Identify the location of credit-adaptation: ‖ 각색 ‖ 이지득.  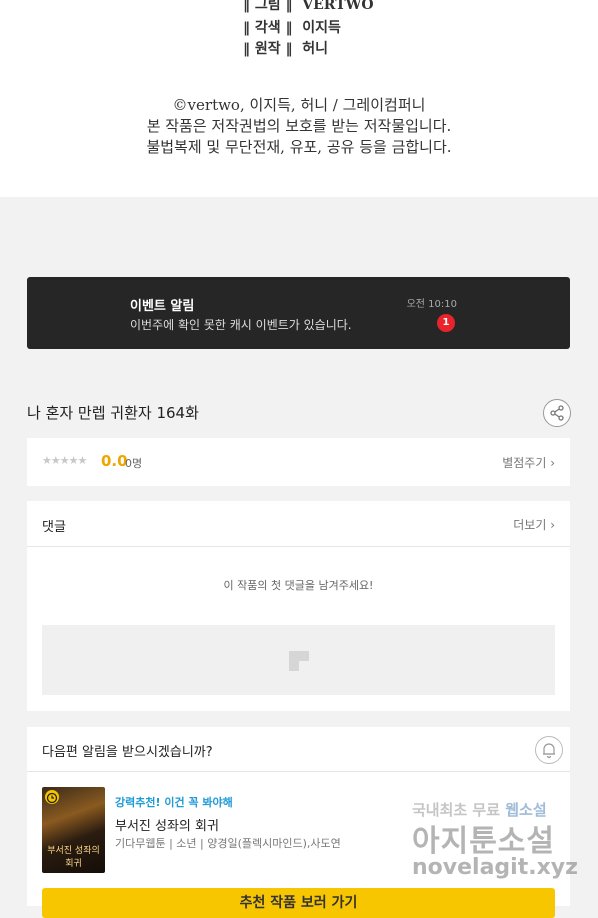
(292, 28).